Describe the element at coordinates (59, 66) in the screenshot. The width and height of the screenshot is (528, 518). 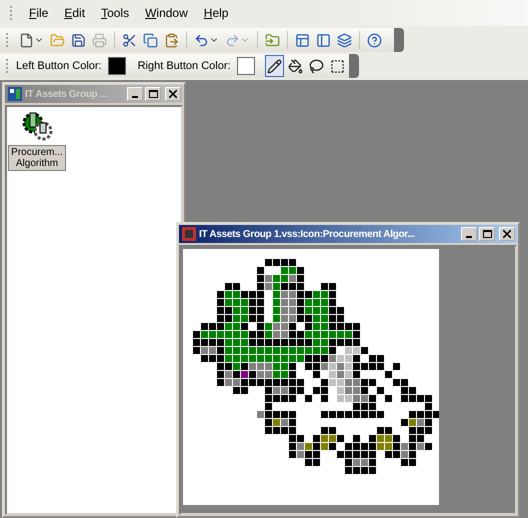
I see `left-color-label: Left Button Color:` at that location.